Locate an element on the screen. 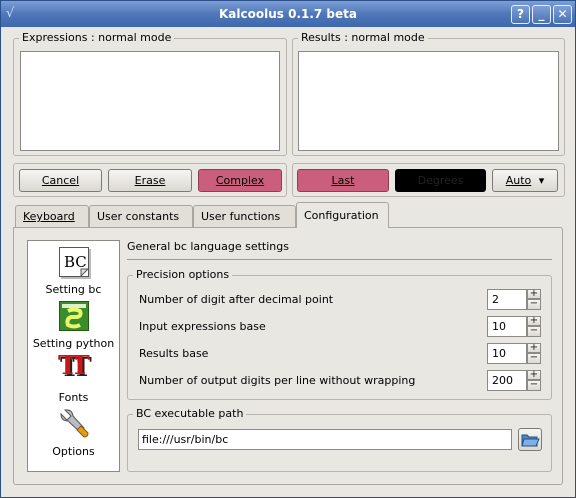 The height and width of the screenshot is (498, 576). expressions-input is located at coordinates (150, 101).